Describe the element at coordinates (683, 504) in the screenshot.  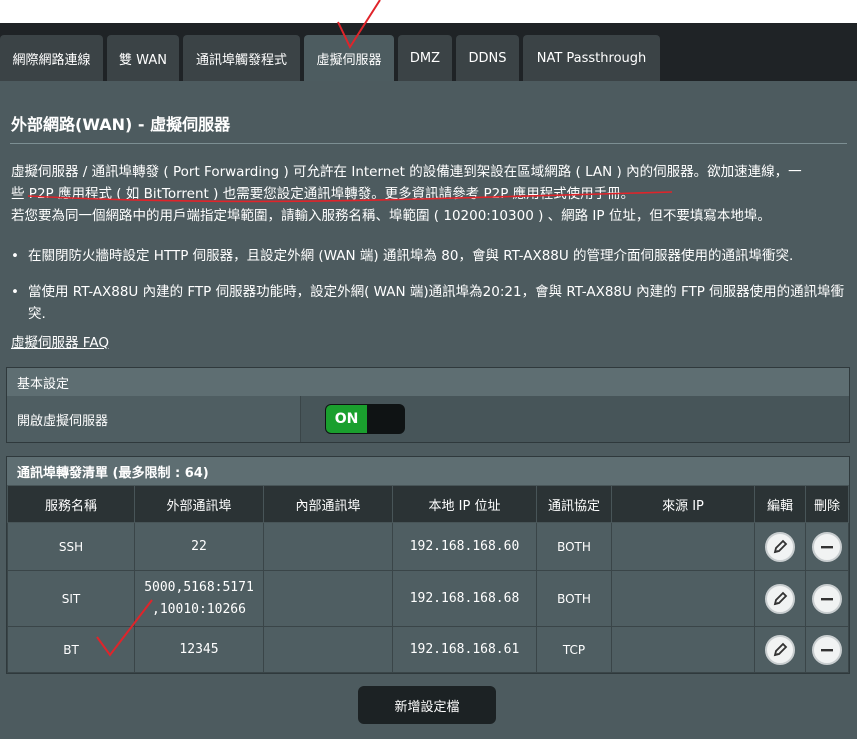
I see `col-source-ip: 來源 IP` at that location.